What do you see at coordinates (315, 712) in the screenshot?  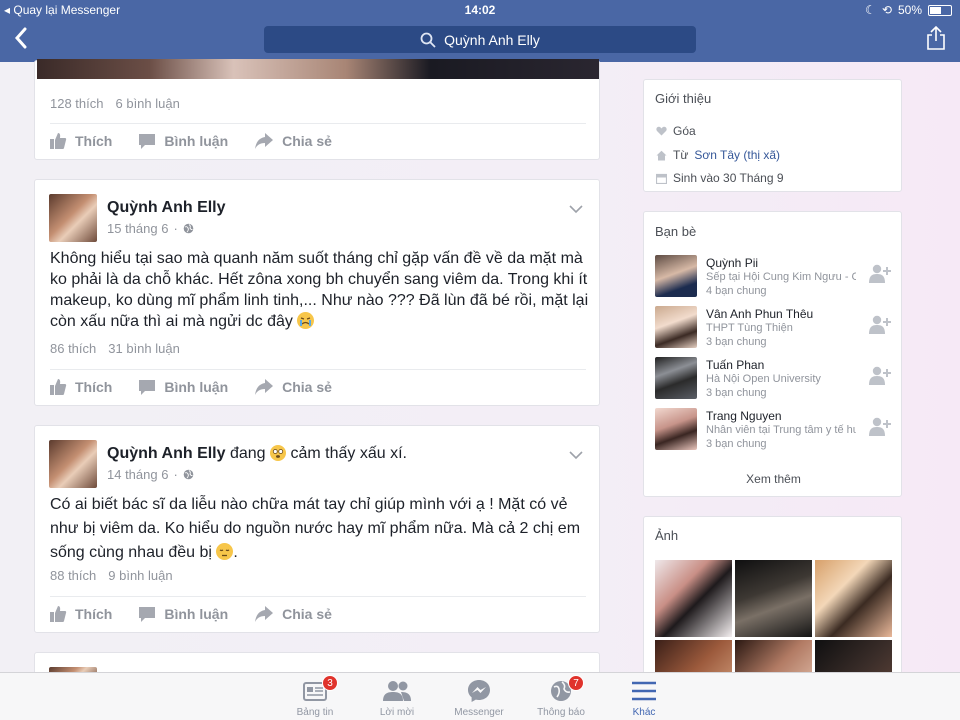 I see `tab-label: Bảng tin` at bounding box center [315, 712].